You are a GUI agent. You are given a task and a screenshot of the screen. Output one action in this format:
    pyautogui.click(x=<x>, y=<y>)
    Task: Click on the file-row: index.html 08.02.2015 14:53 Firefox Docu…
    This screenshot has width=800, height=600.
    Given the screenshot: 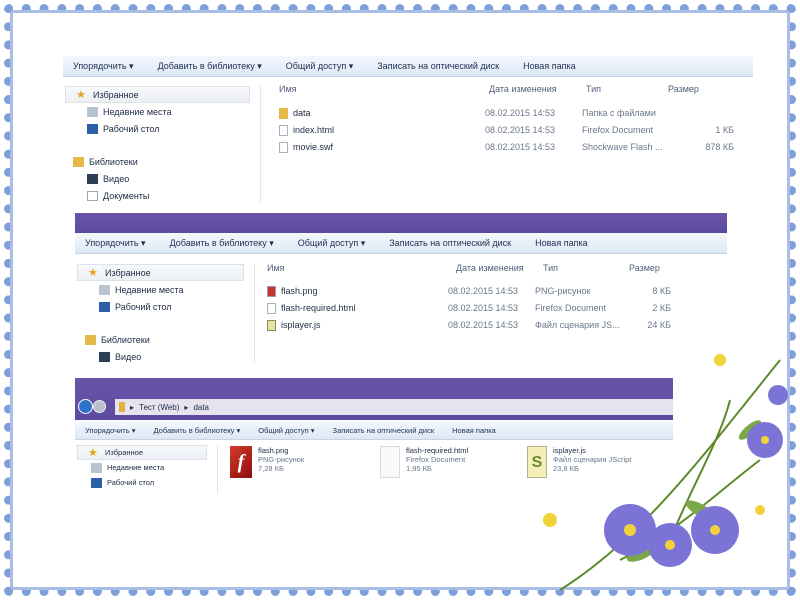 What is the action you would take?
    pyautogui.click(x=506, y=130)
    